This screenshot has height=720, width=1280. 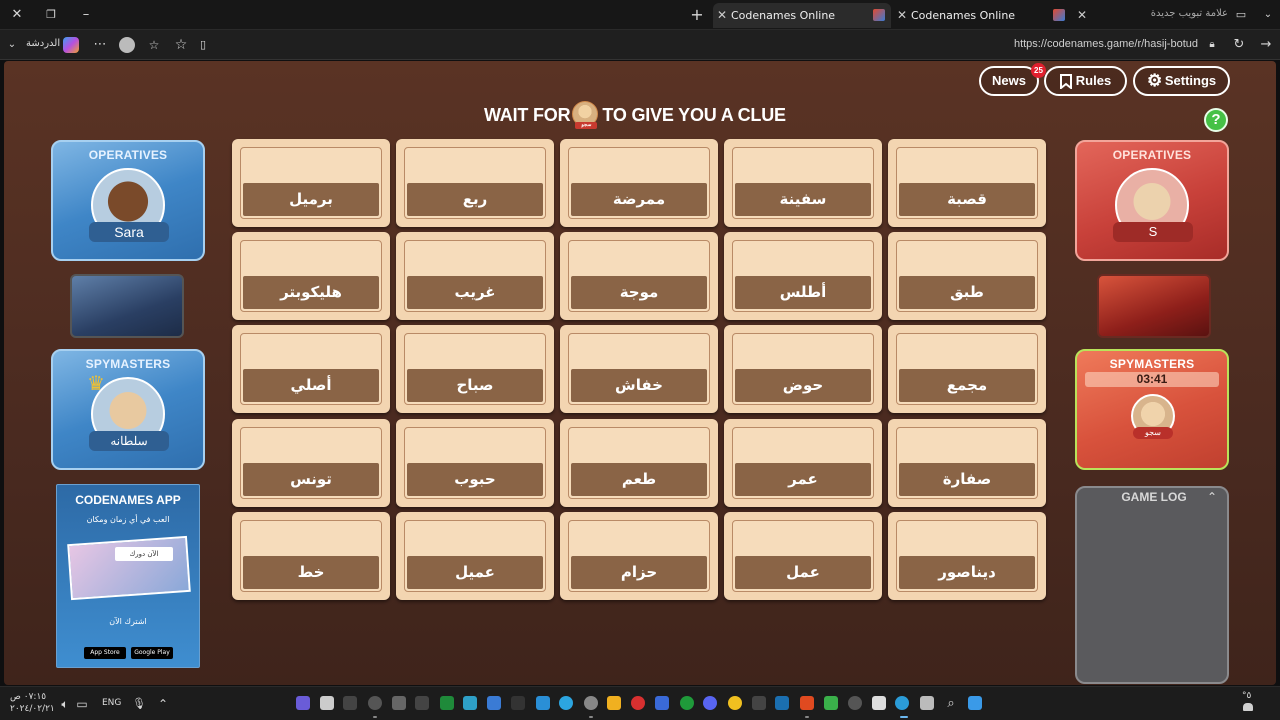 What do you see at coordinates (1239, 45) in the screenshot?
I see `refresh-icon: ↻` at bounding box center [1239, 45].